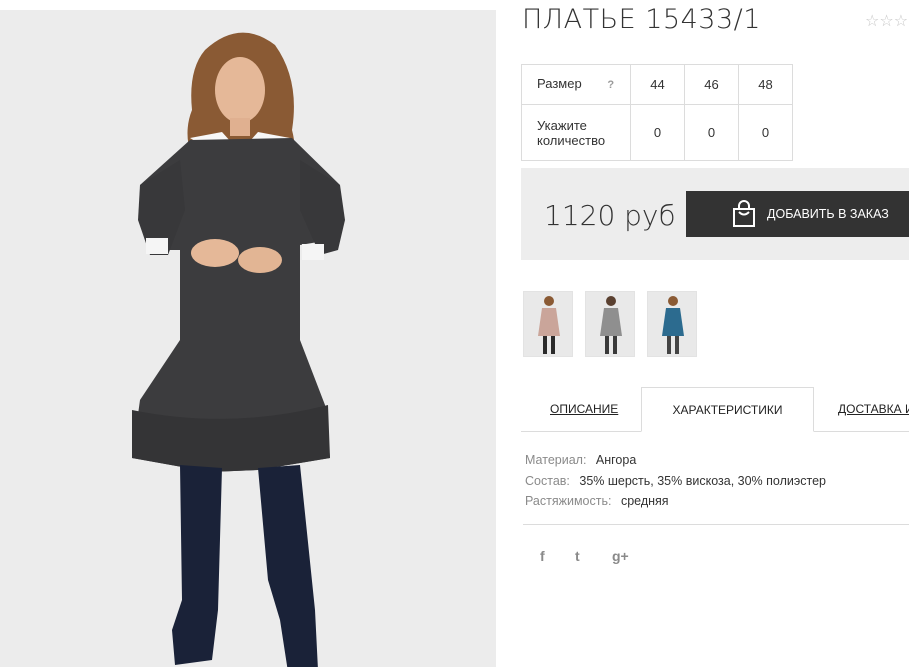 The width and height of the screenshot is (909, 667). What do you see at coordinates (584, 409) in the screenshot?
I see `tab-description: ОПИСАНИЕ` at bounding box center [584, 409].